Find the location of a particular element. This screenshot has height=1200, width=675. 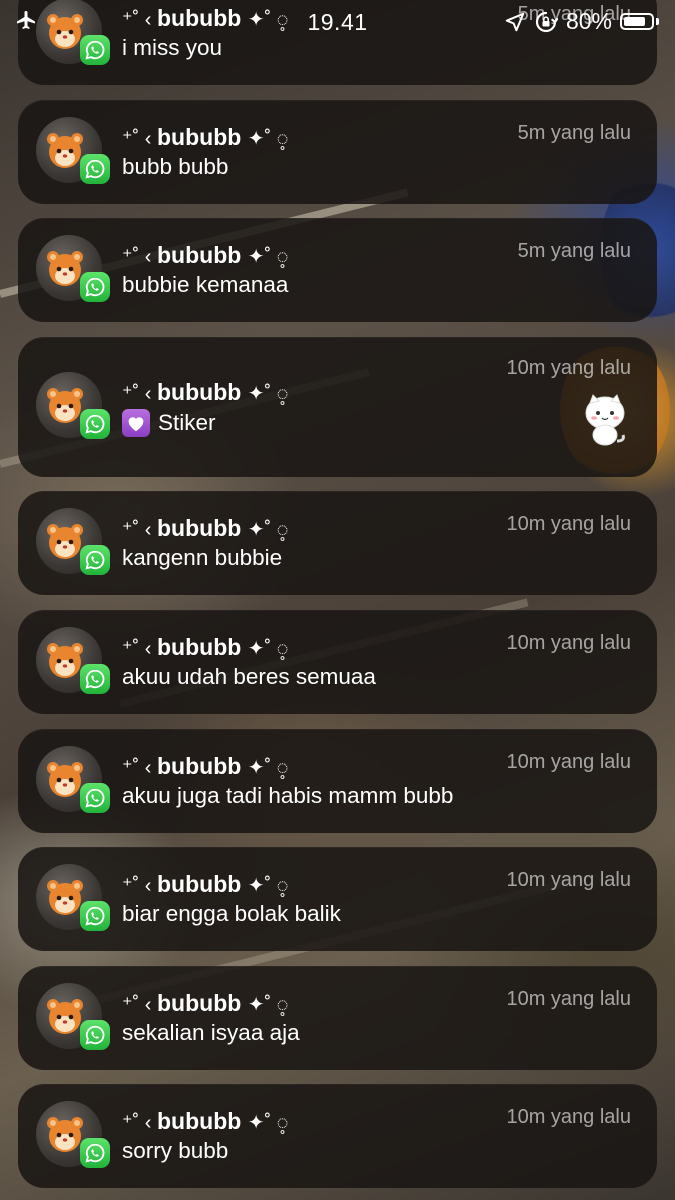

message-text: biar engga bolak balik is located at coordinates (231, 914).